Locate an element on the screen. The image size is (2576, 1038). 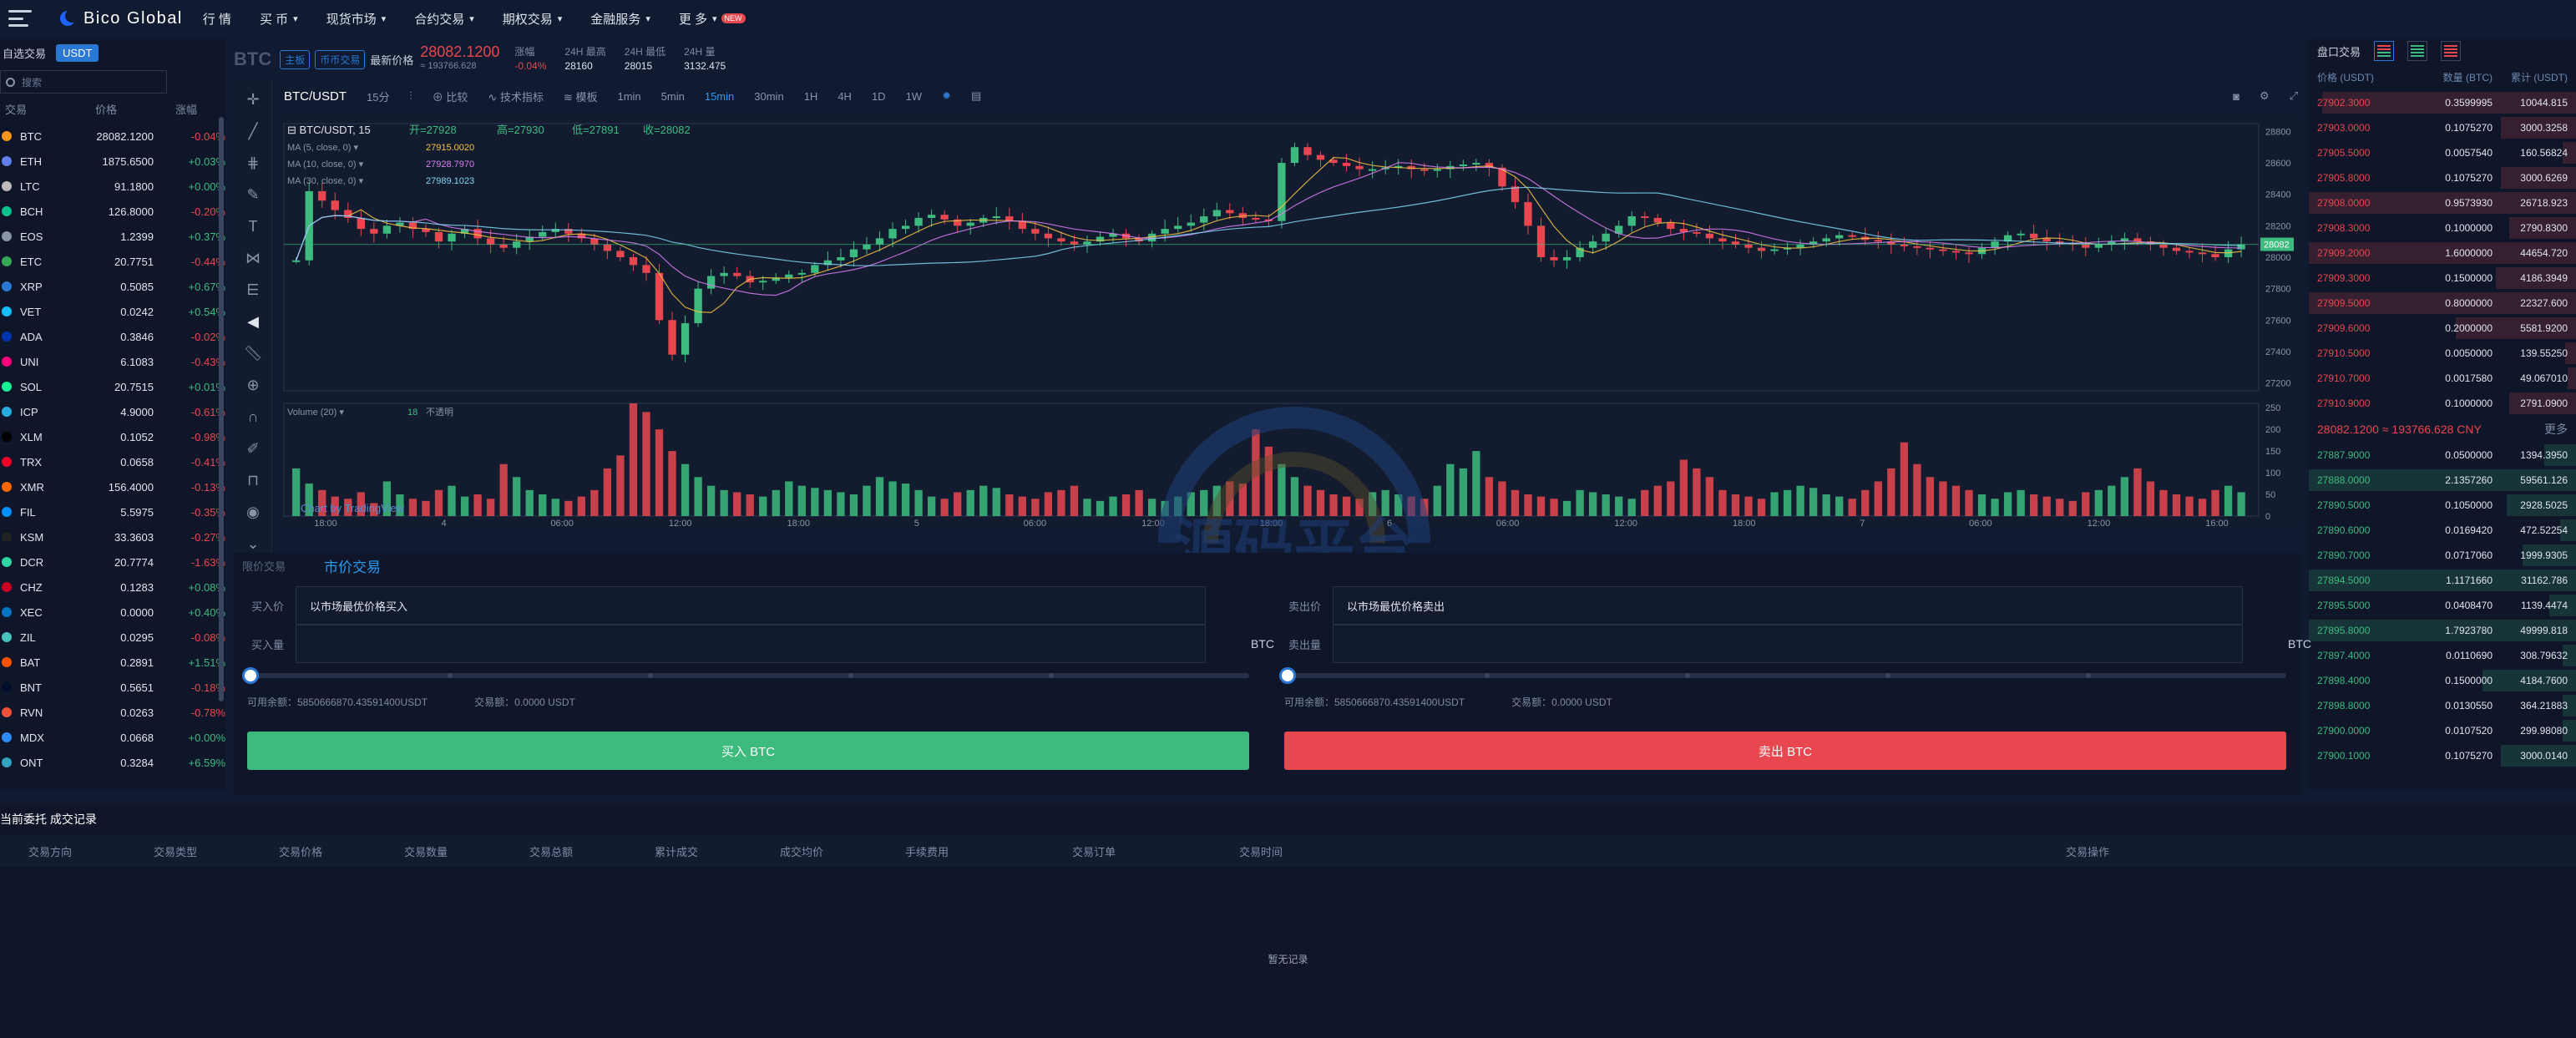
interval-5min: 5min is located at coordinates (673, 96).